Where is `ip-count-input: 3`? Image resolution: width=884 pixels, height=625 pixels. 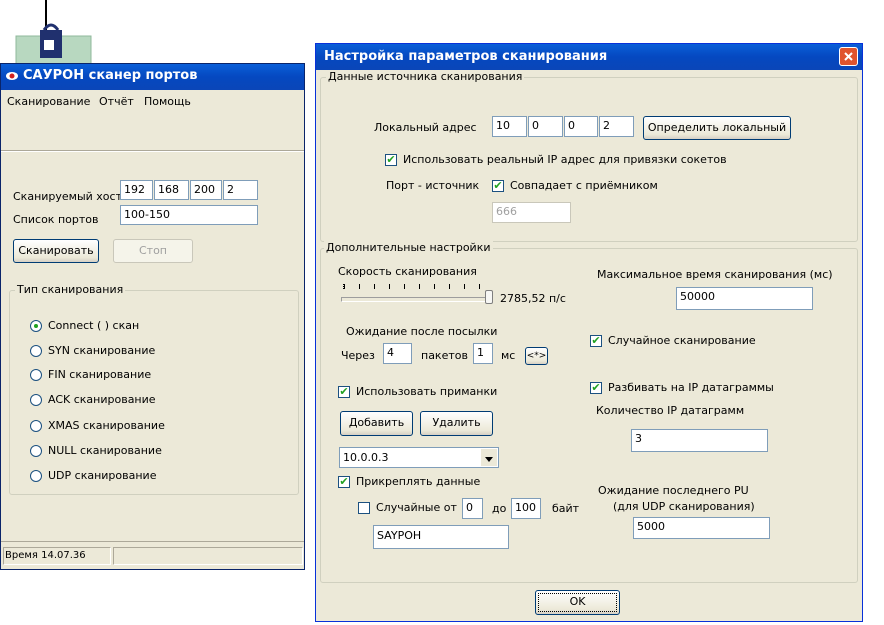
ip-count-input: 3 is located at coordinates (699, 440).